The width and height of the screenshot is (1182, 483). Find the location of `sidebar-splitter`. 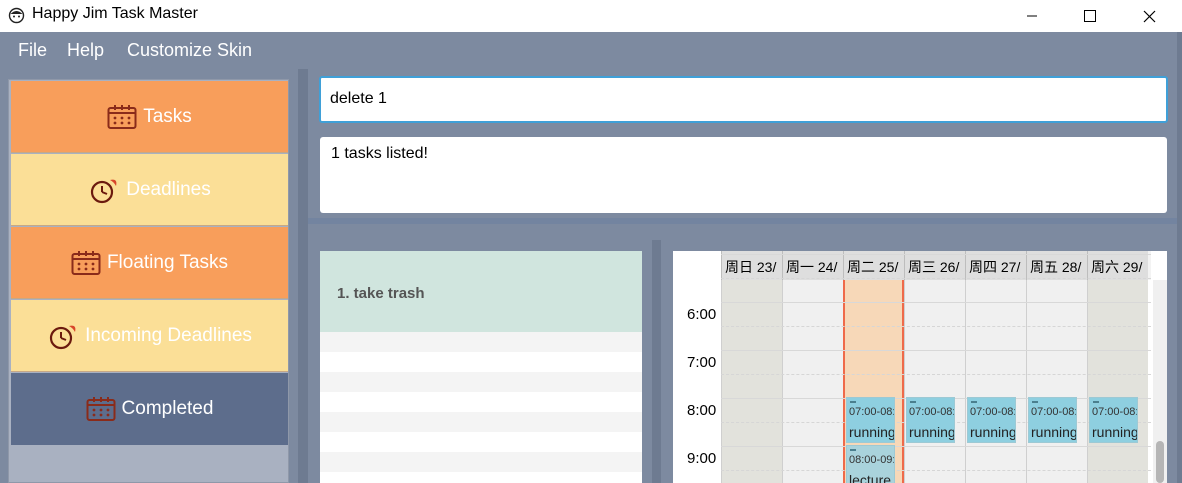

sidebar-splitter is located at coordinates (303, 276).